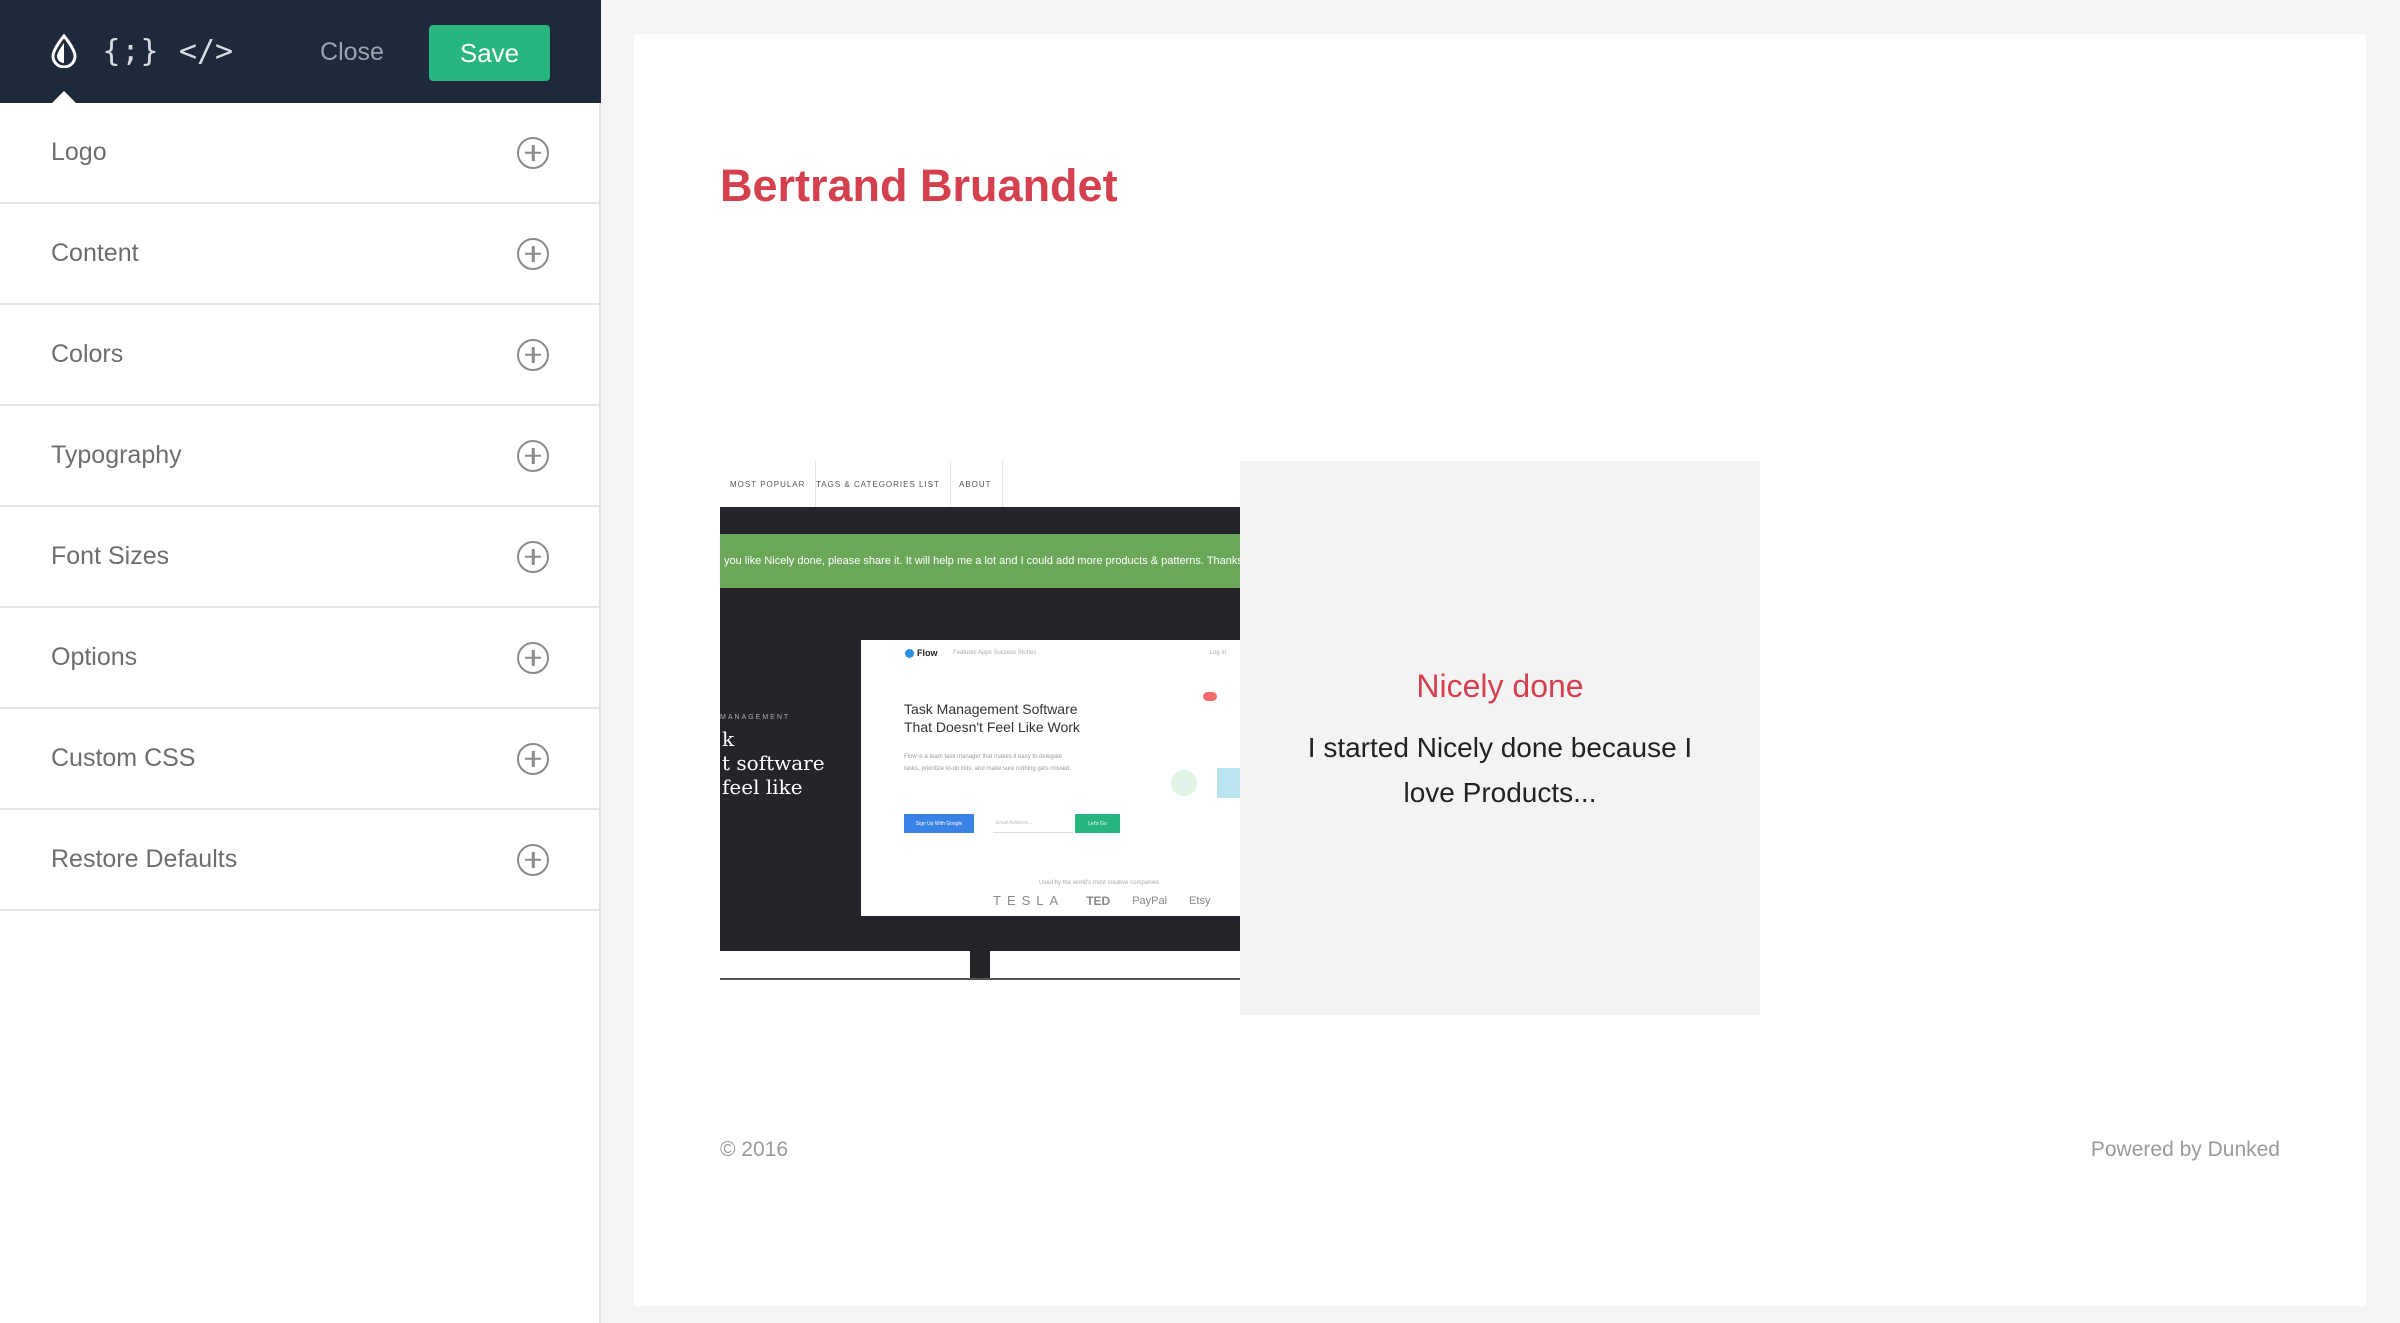 The width and height of the screenshot is (2400, 1323). What do you see at coordinates (755, 717) in the screenshot?
I see `thumb-side-label: MANAGEMENT` at bounding box center [755, 717].